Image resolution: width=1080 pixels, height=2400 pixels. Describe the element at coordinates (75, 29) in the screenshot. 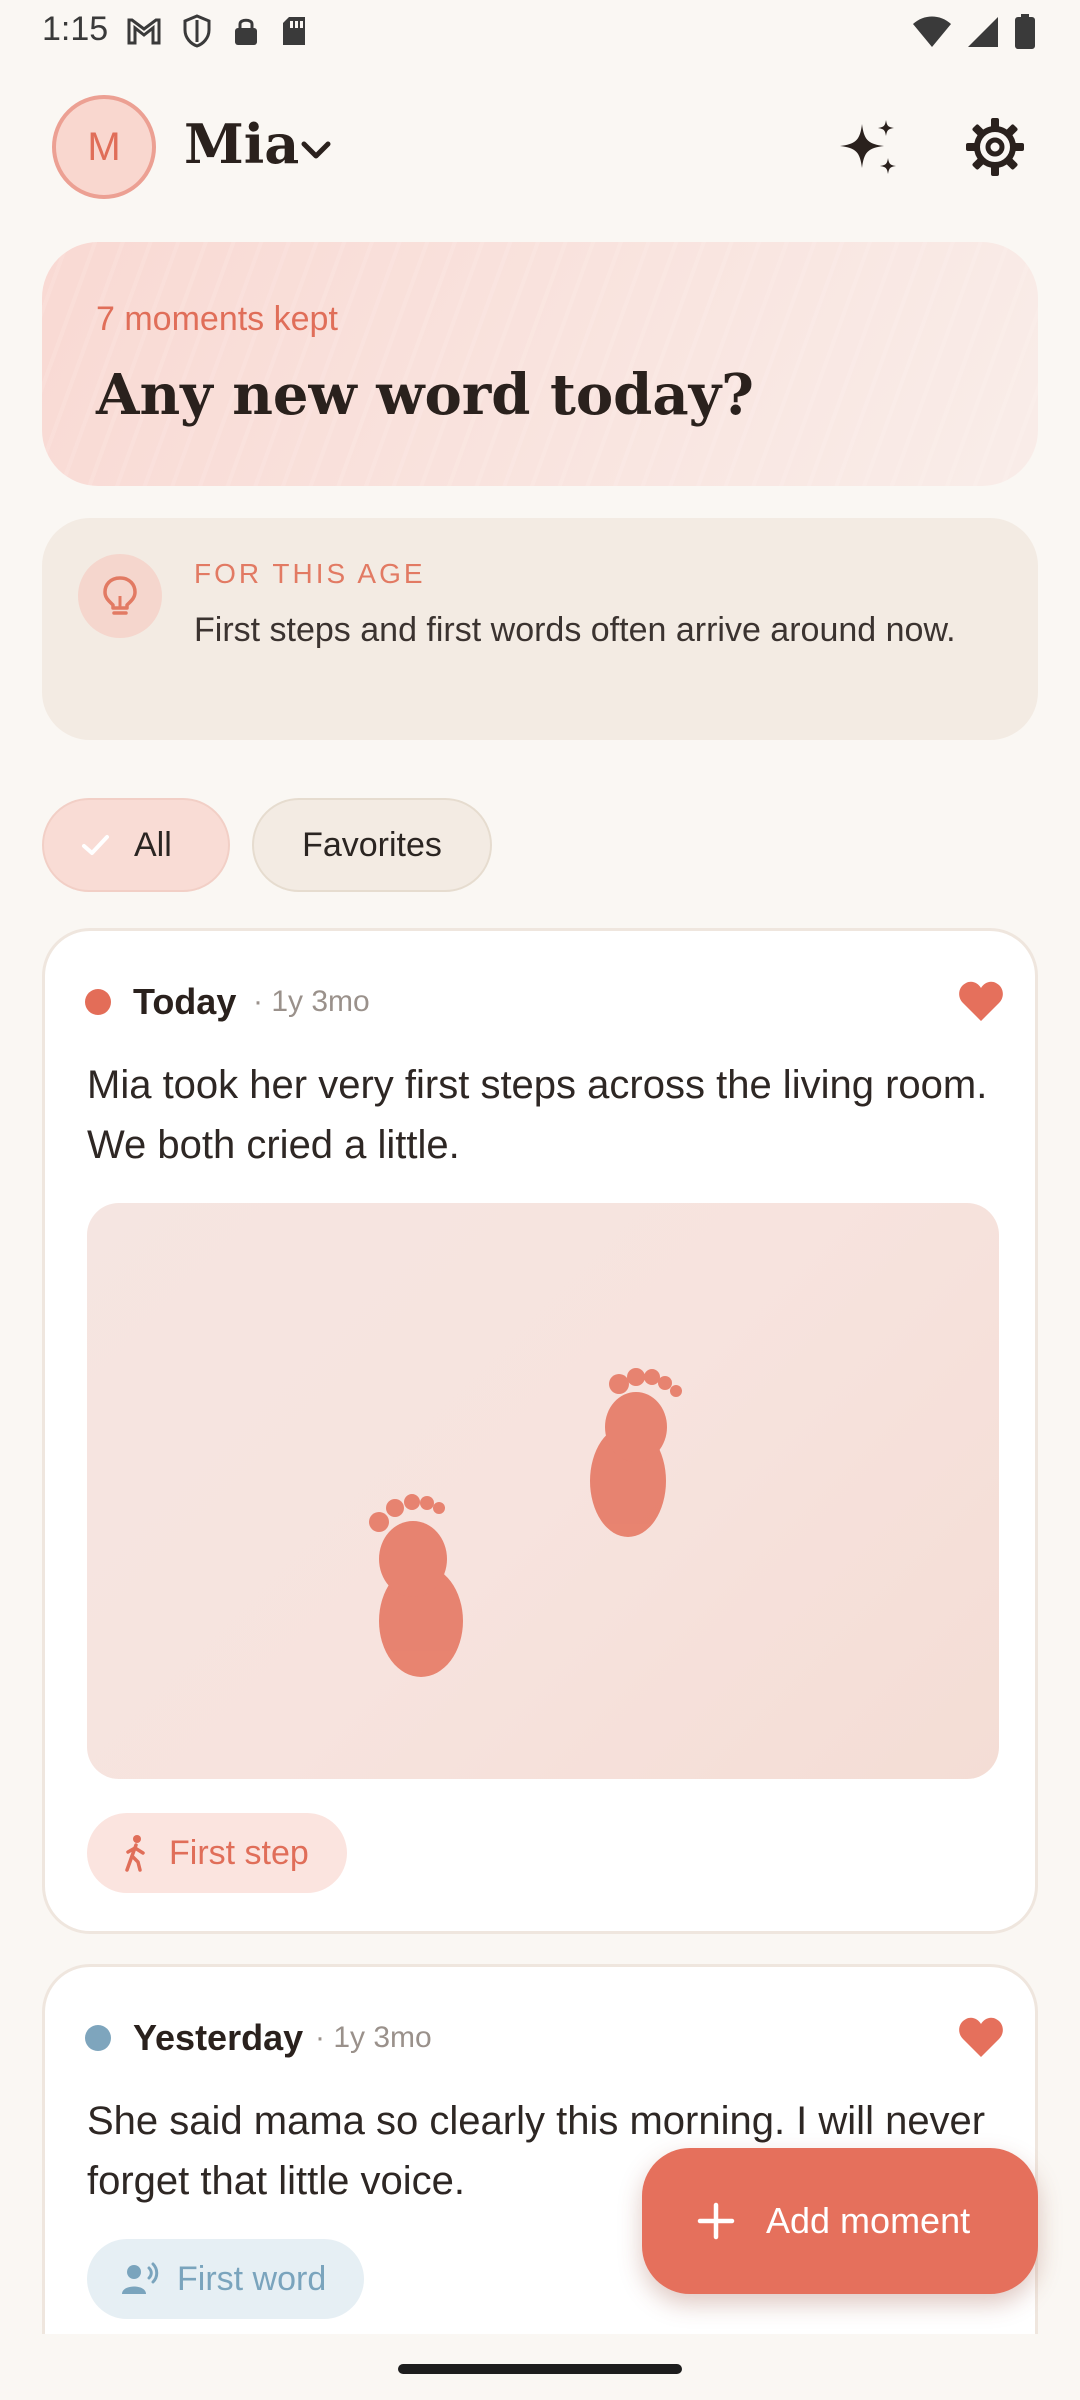

I see `status-time: 1:15` at that location.